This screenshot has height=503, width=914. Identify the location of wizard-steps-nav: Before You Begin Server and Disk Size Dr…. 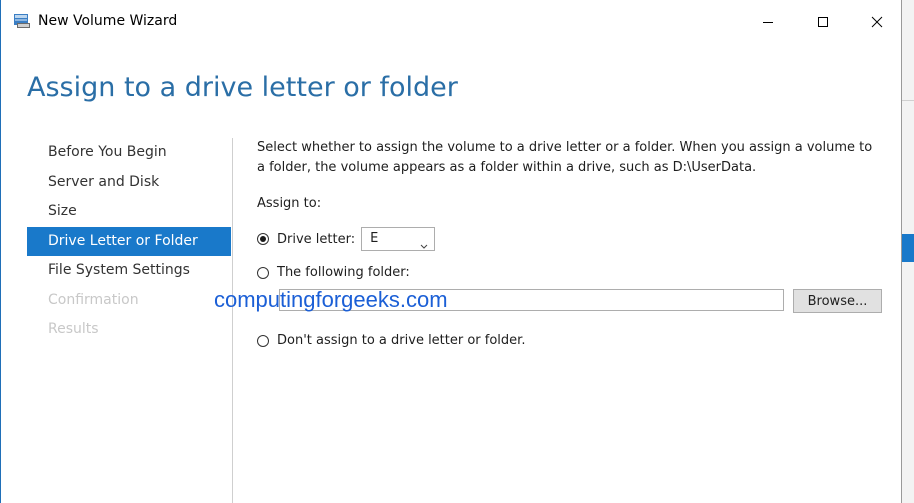
(129, 241).